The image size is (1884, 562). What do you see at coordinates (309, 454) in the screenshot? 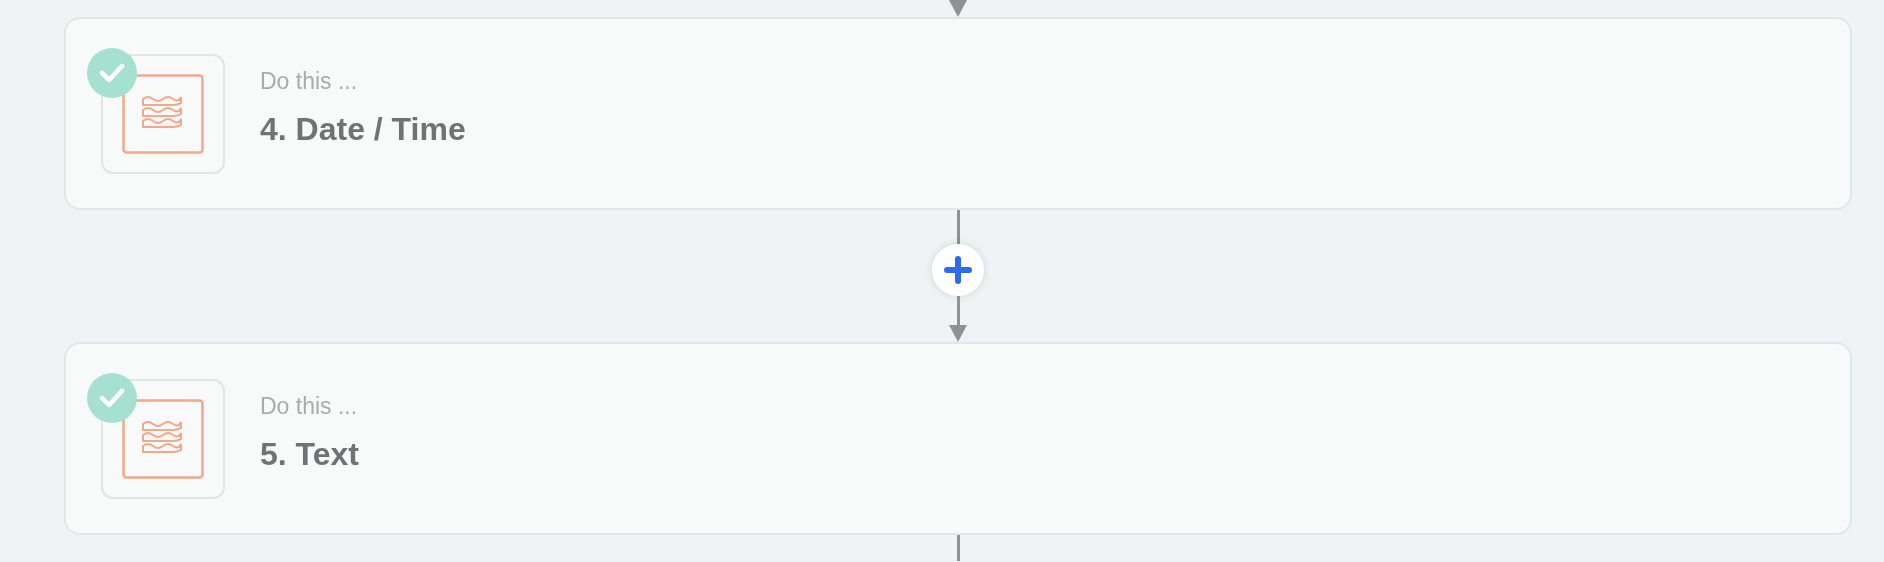
I see `step-title: 5. Text` at bounding box center [309, 454].